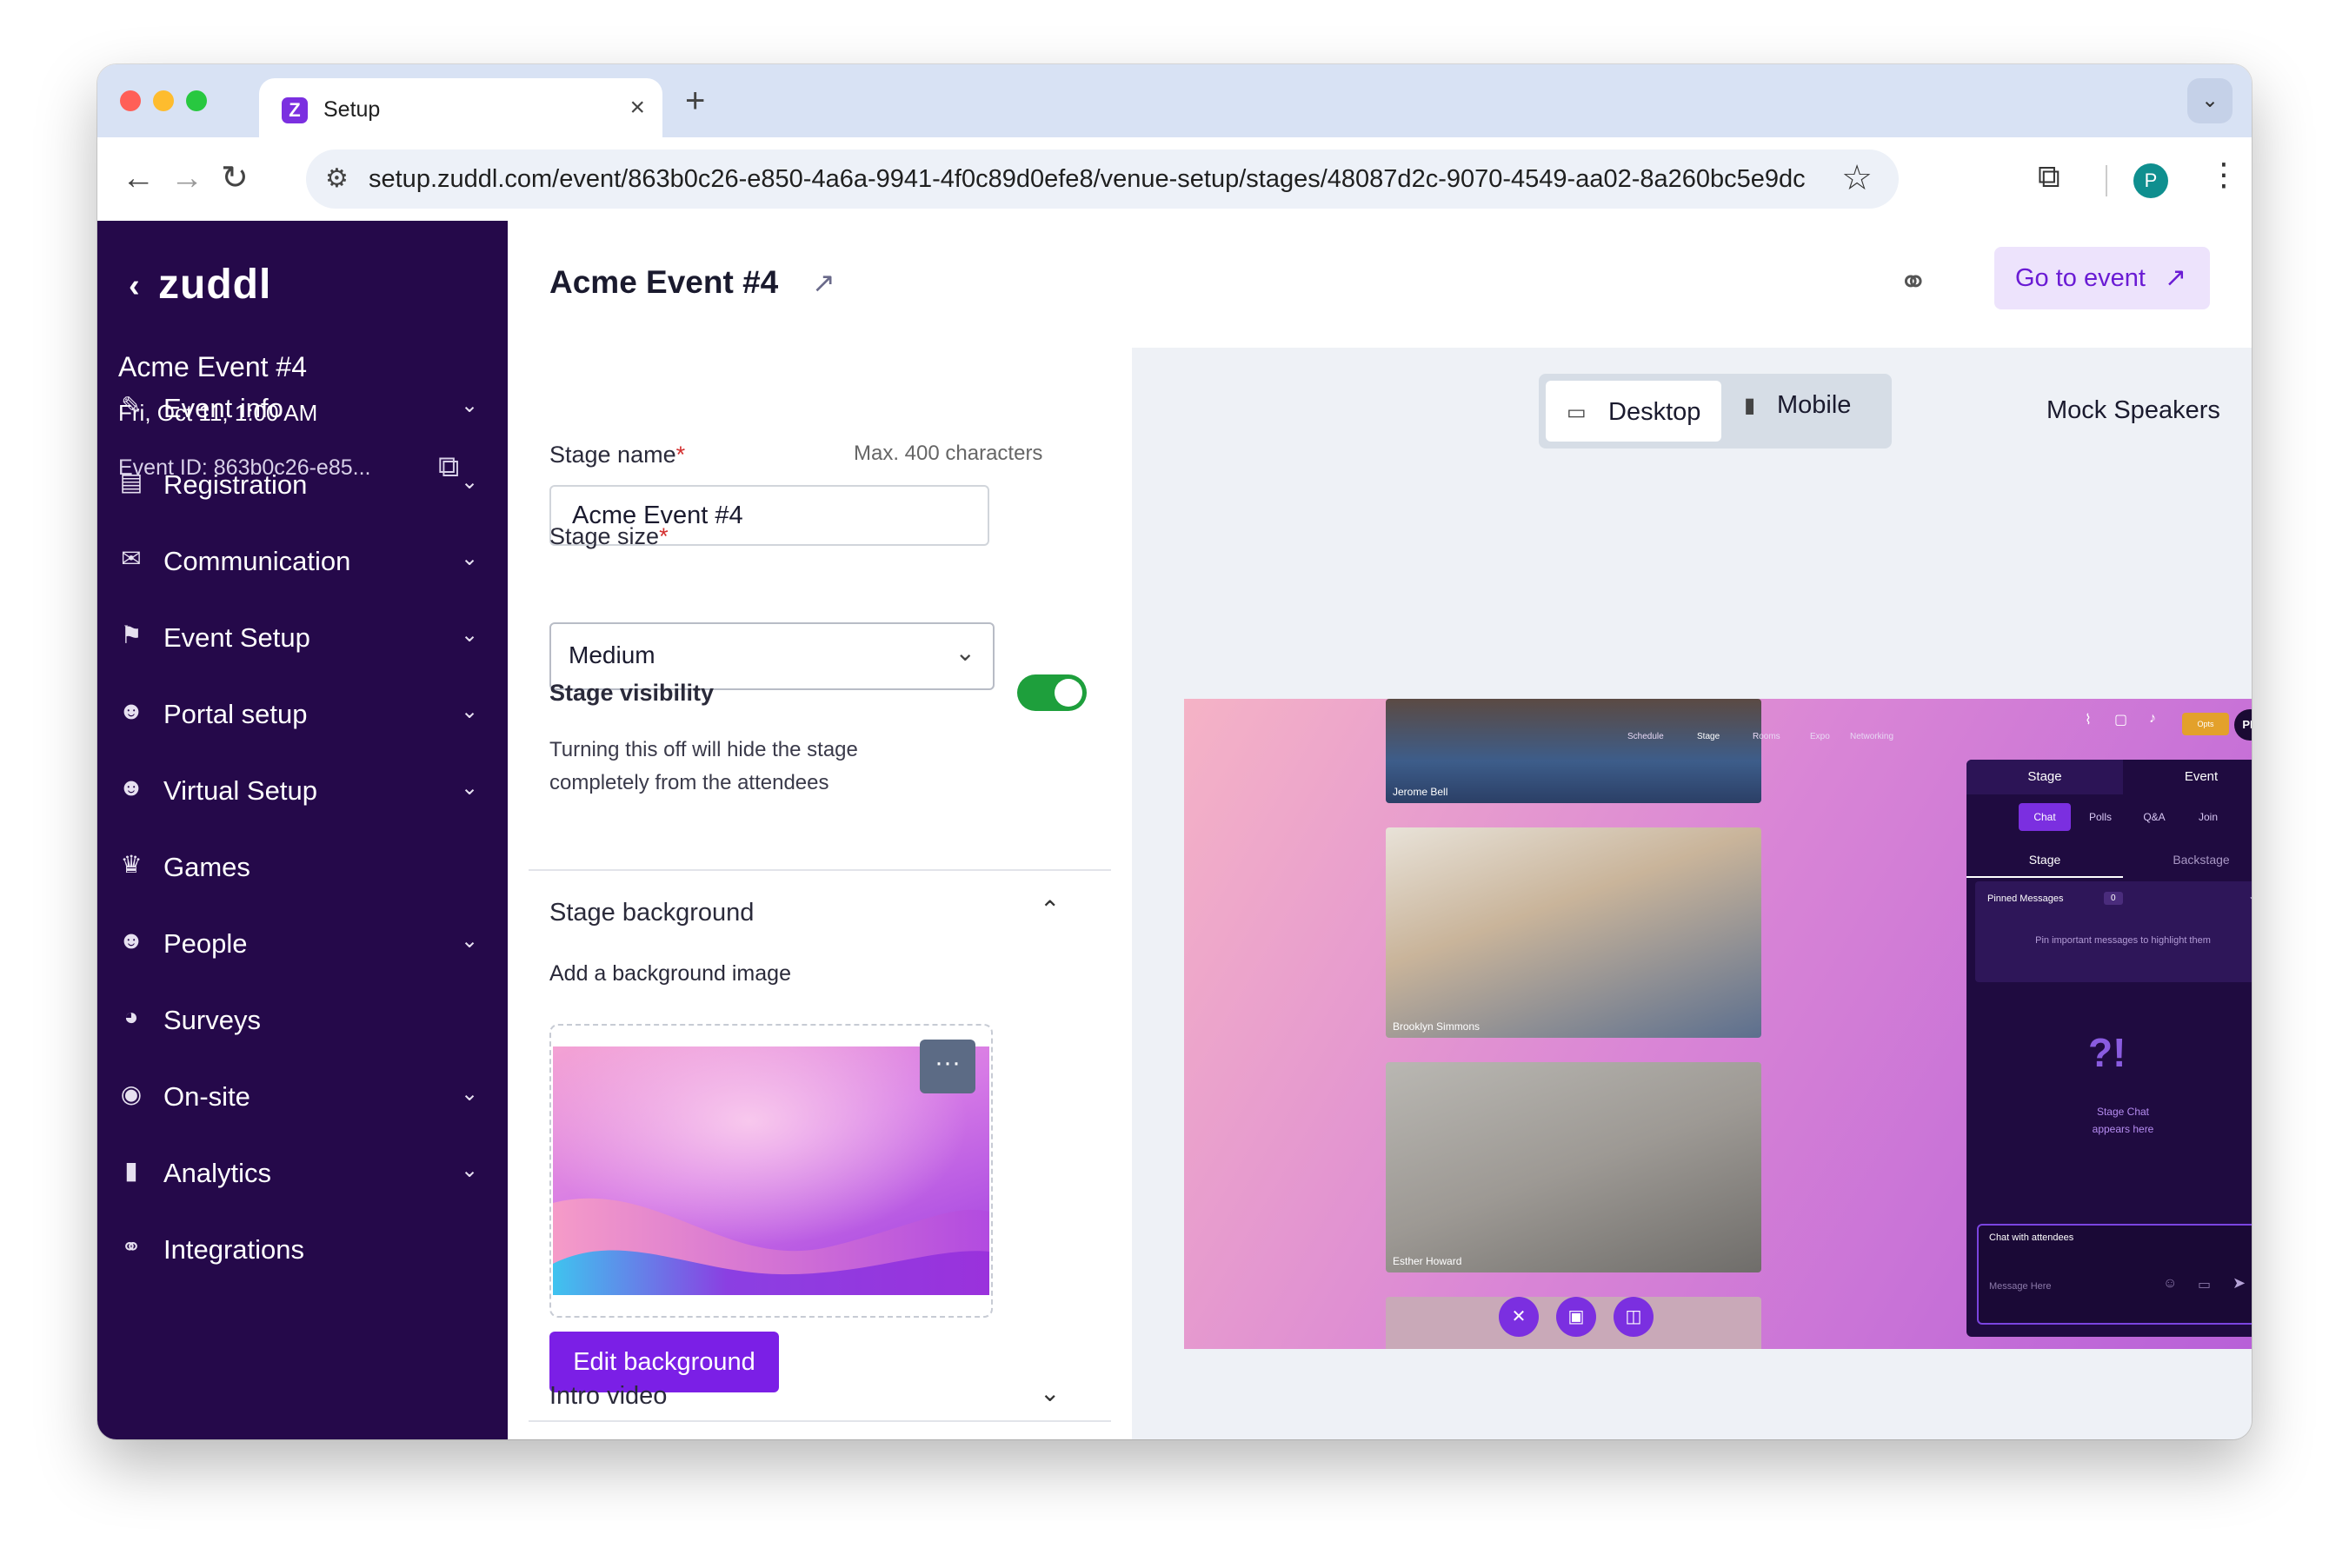  What do you see at coordinates (2150, 180) in the screenshot?
I see `profile-avatar: P` at bounding box center [2150, 180].